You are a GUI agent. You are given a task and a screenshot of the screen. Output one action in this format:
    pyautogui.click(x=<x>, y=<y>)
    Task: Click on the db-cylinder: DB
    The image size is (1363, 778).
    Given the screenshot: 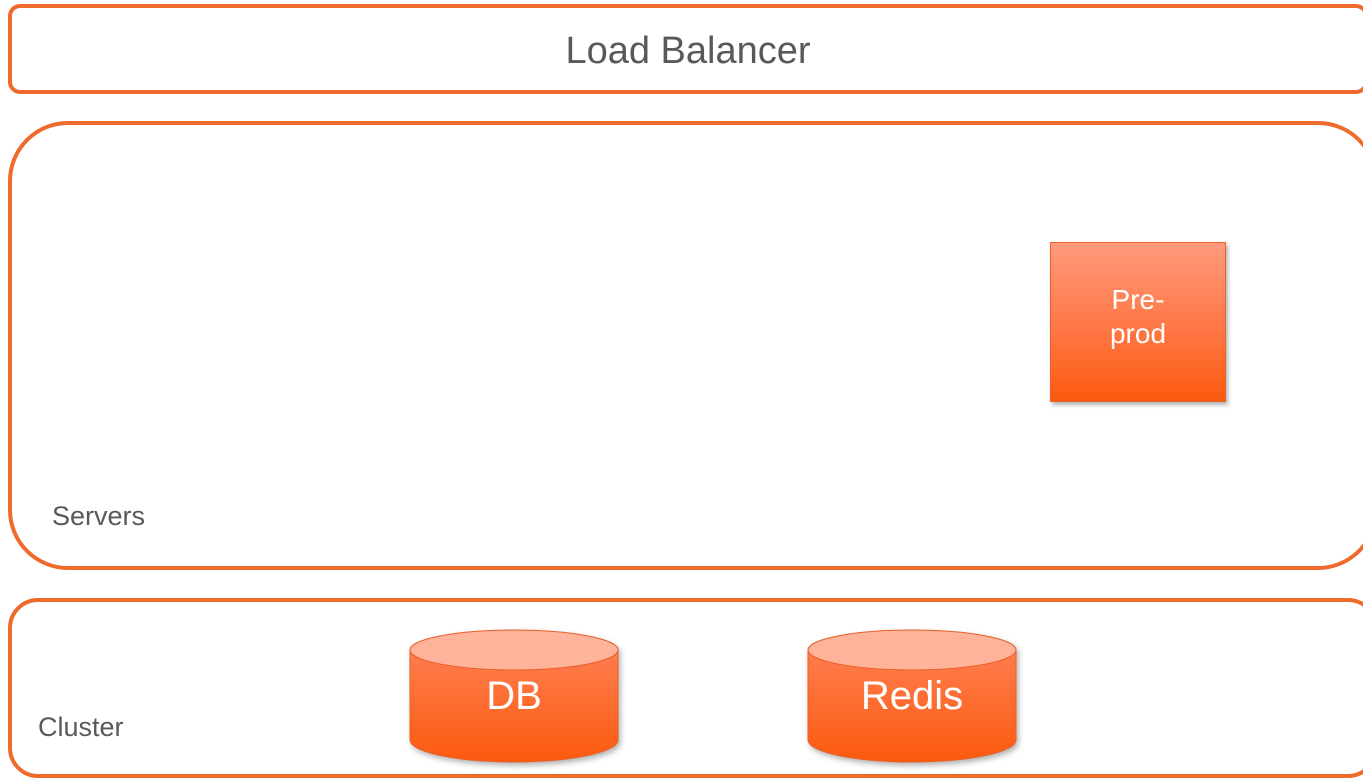 What is the action you would take?
    pyautogui.click(x=514, y=700)
    